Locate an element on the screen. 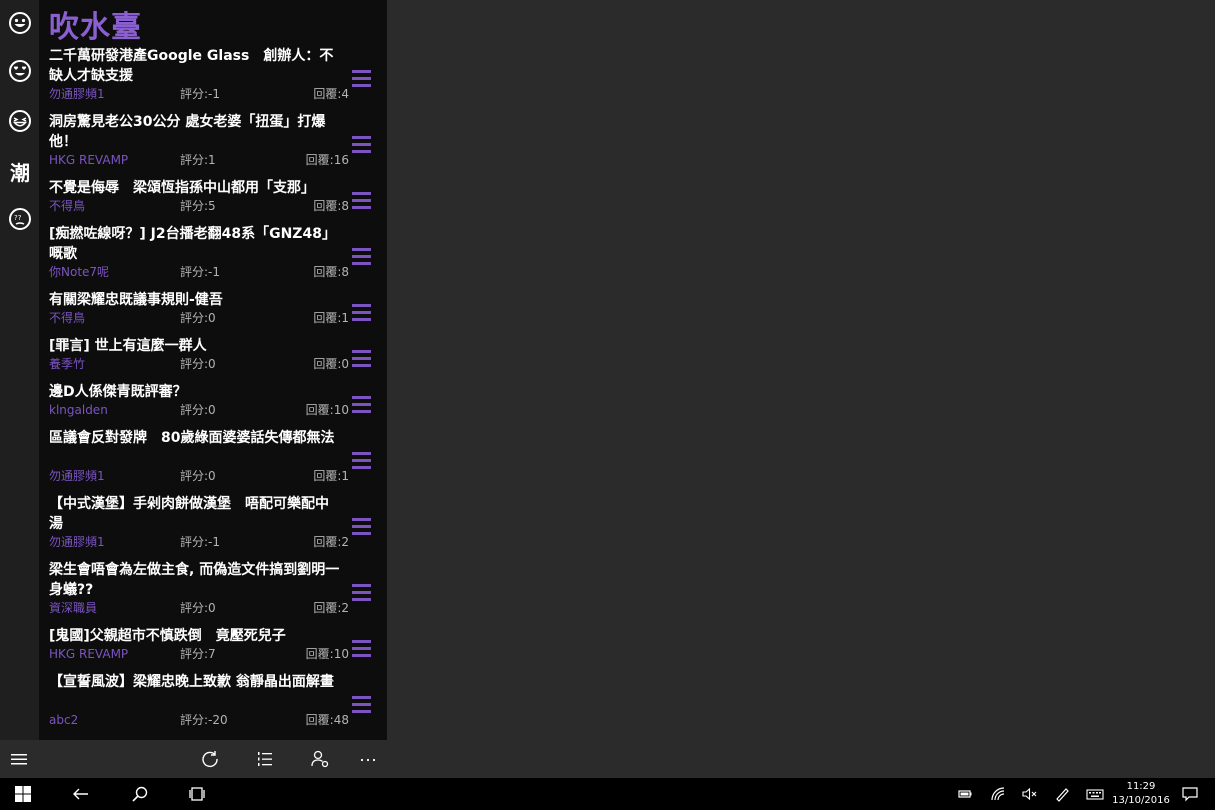 The image size is (1215, 810). topic-meta: 資深職員 評分:0 回覆:2 is located at coordinates (199, 608).